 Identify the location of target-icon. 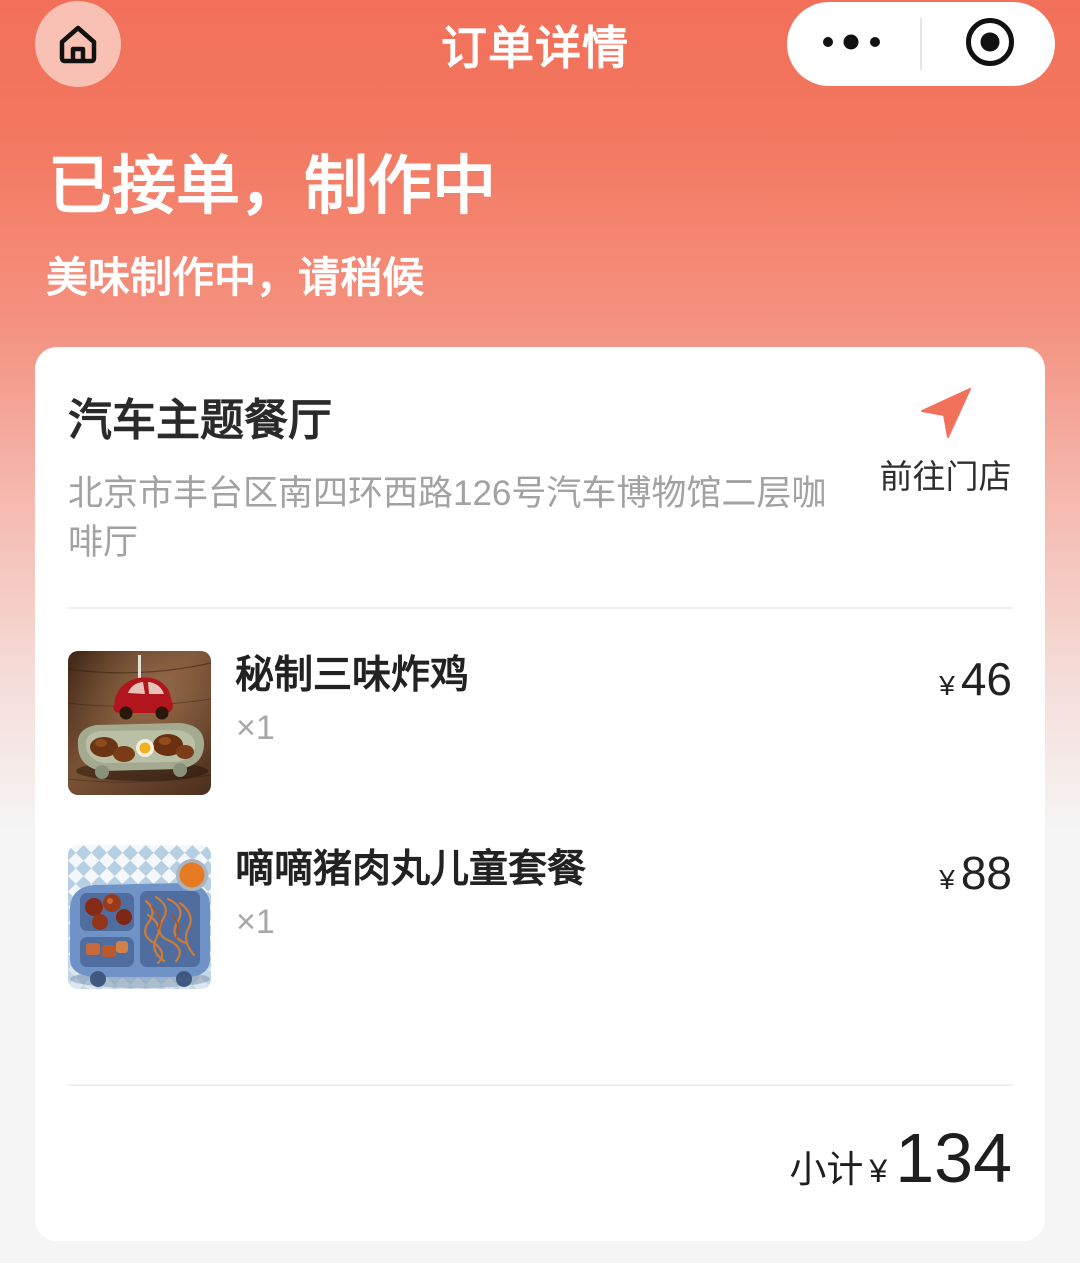
(990, 44).